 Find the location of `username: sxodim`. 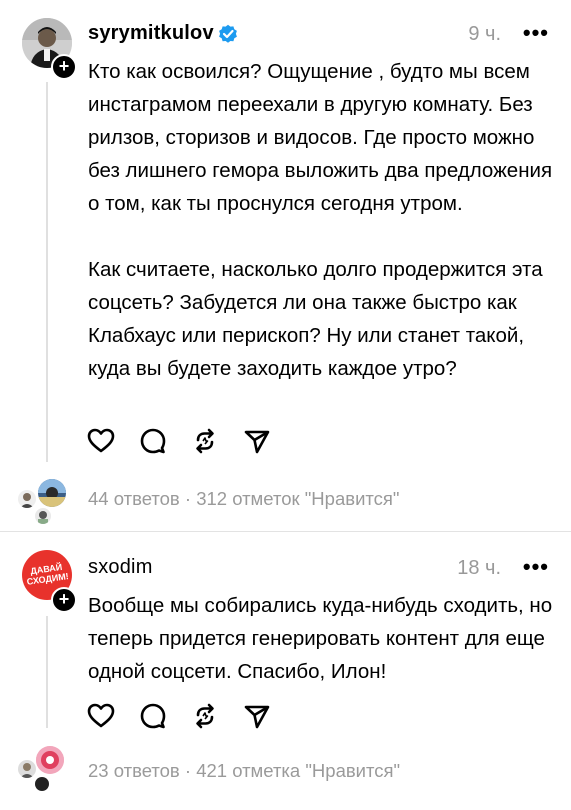

username: sxodim is located at coordinates (120, 567).